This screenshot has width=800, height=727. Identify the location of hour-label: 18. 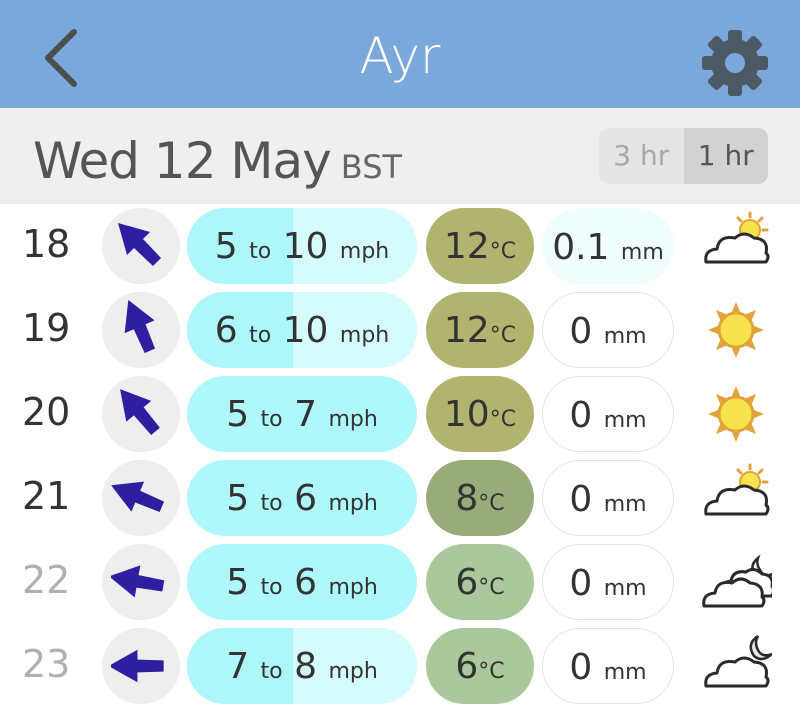
(46, 244).